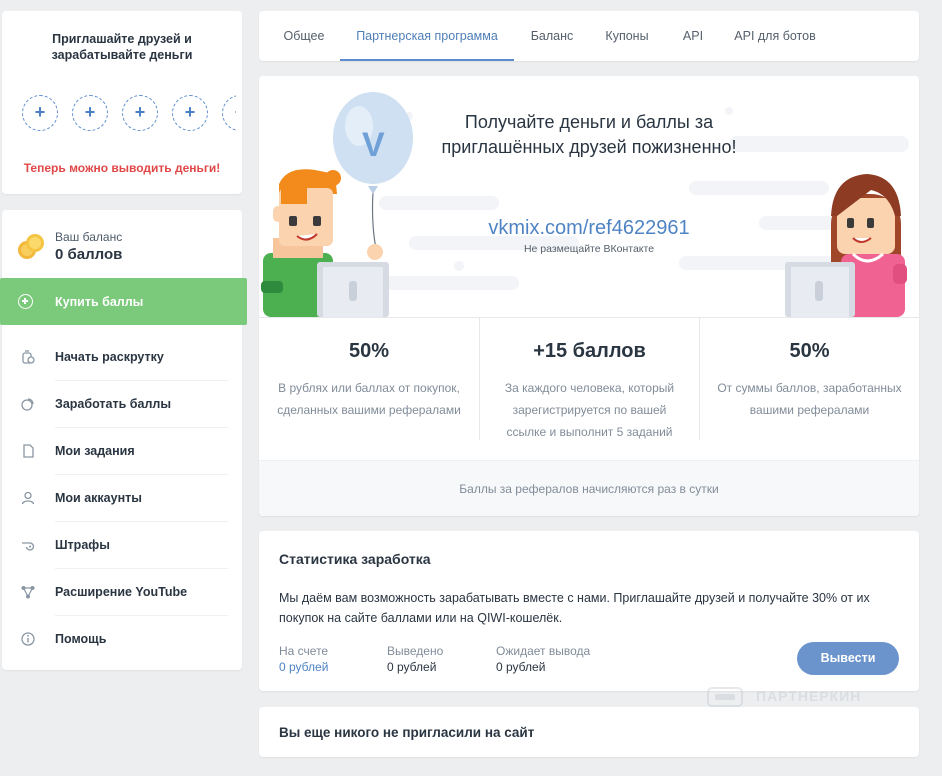 Image resolution: width=942 pixels, height=776 pixels. What do you see at coordinates (28, 546) in the screenshot?
I see `whistle-icon` at bounding box center [28, 546].